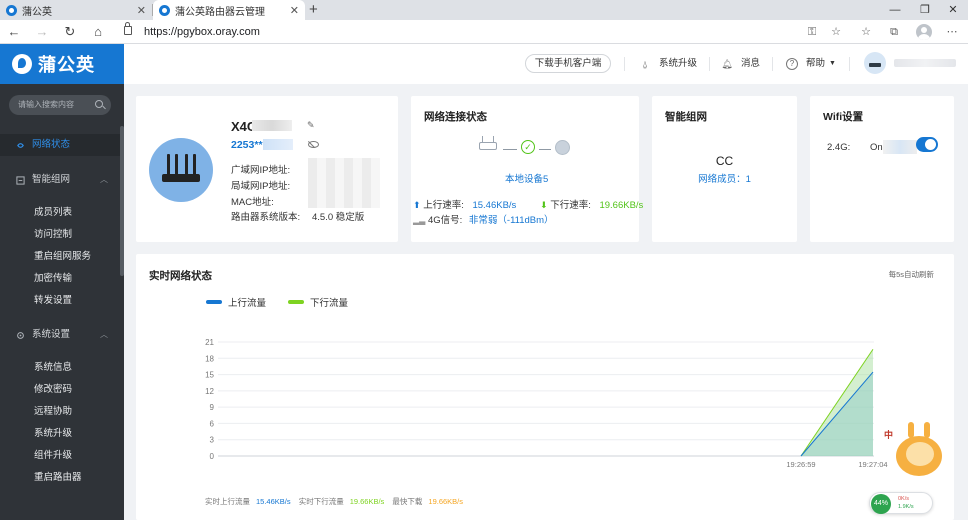 Image resolution: width=968 pixels, height=520 pixels. Describe the element at coordinates (953, 10) in the screenshot. I see `window-close-button: ✕` at that location.